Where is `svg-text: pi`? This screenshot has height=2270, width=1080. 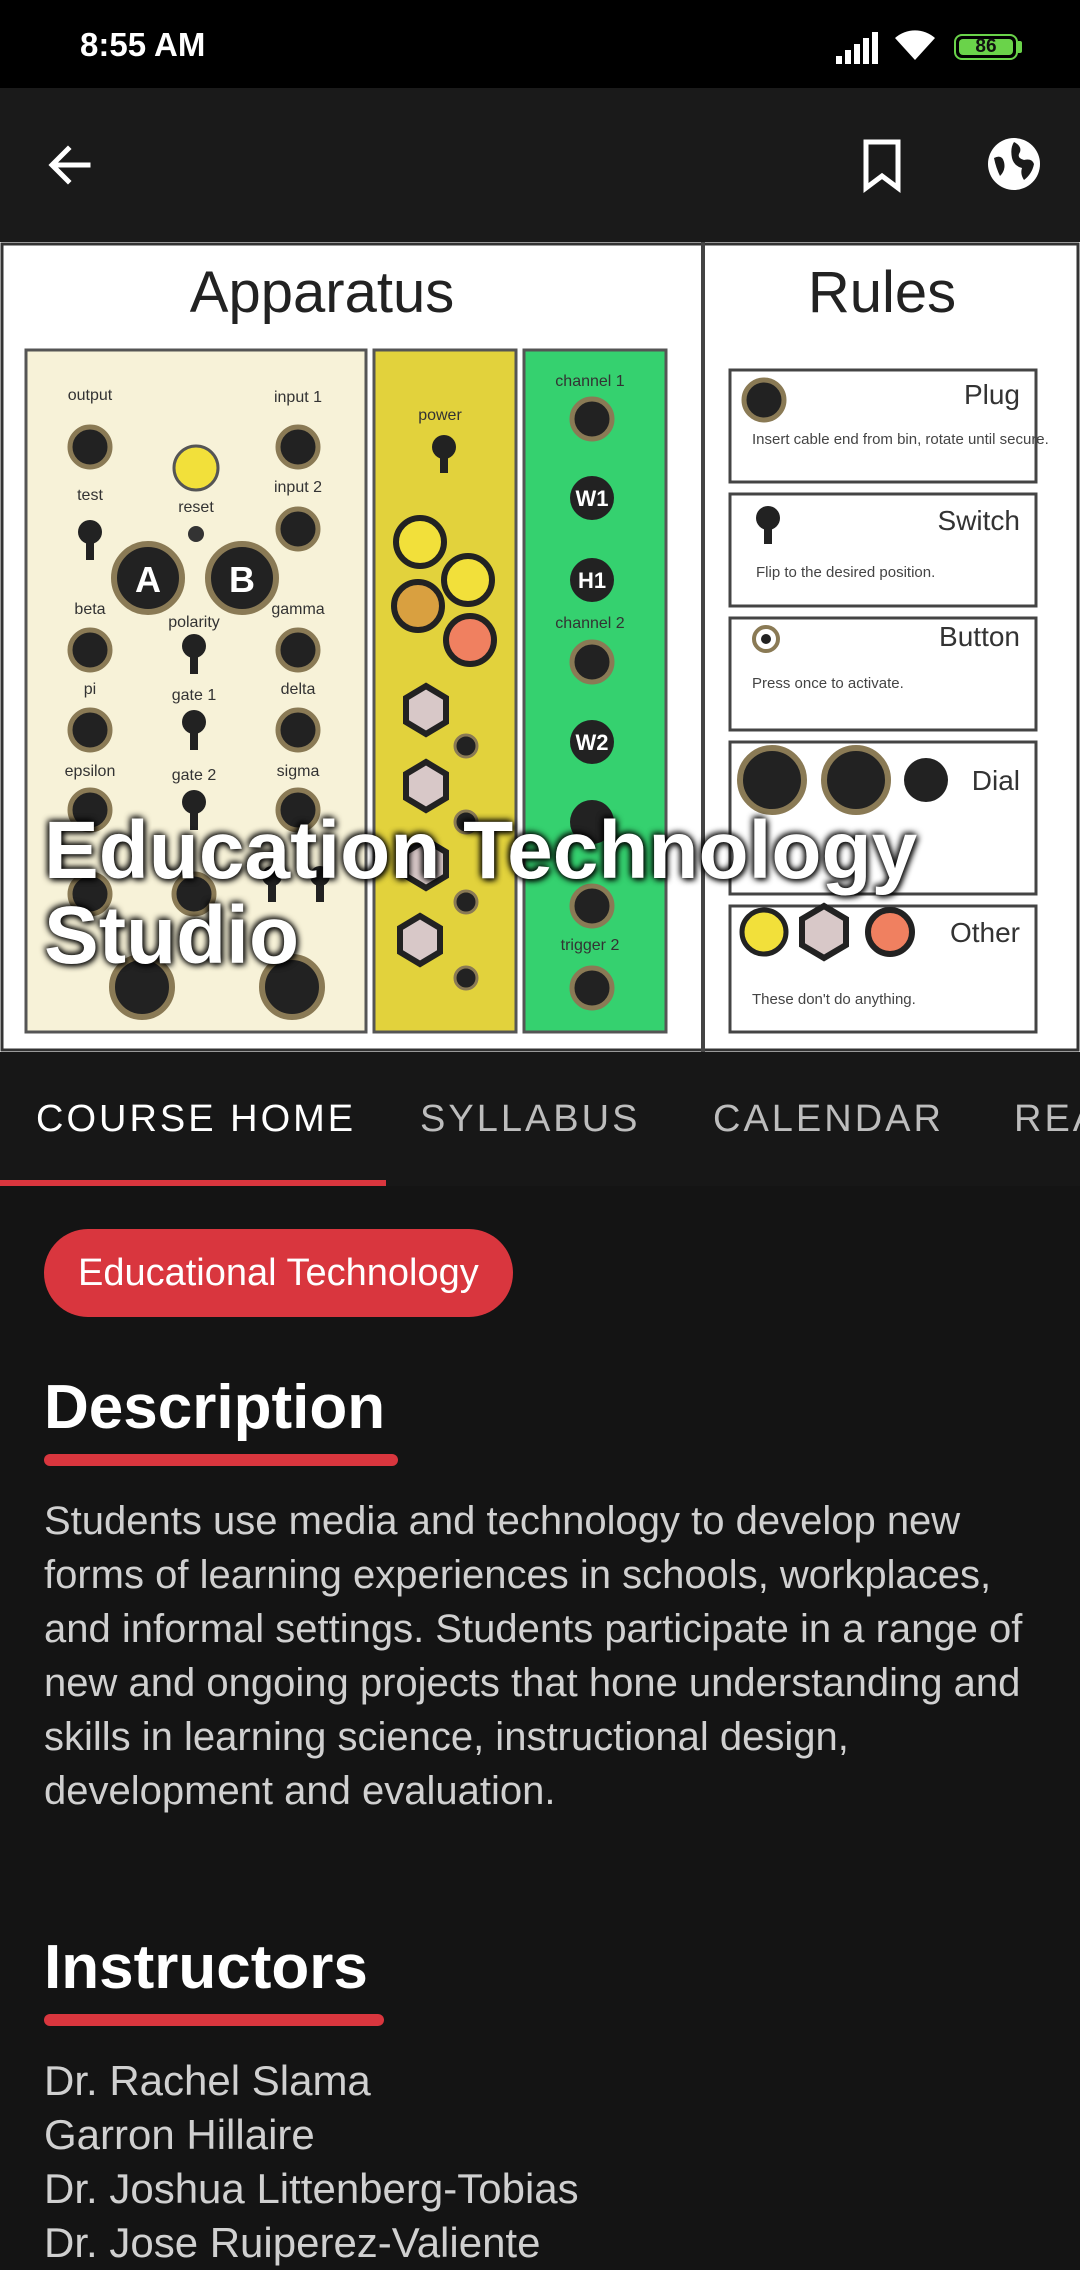 svg-text: pi is located at coordinates (90, 689).